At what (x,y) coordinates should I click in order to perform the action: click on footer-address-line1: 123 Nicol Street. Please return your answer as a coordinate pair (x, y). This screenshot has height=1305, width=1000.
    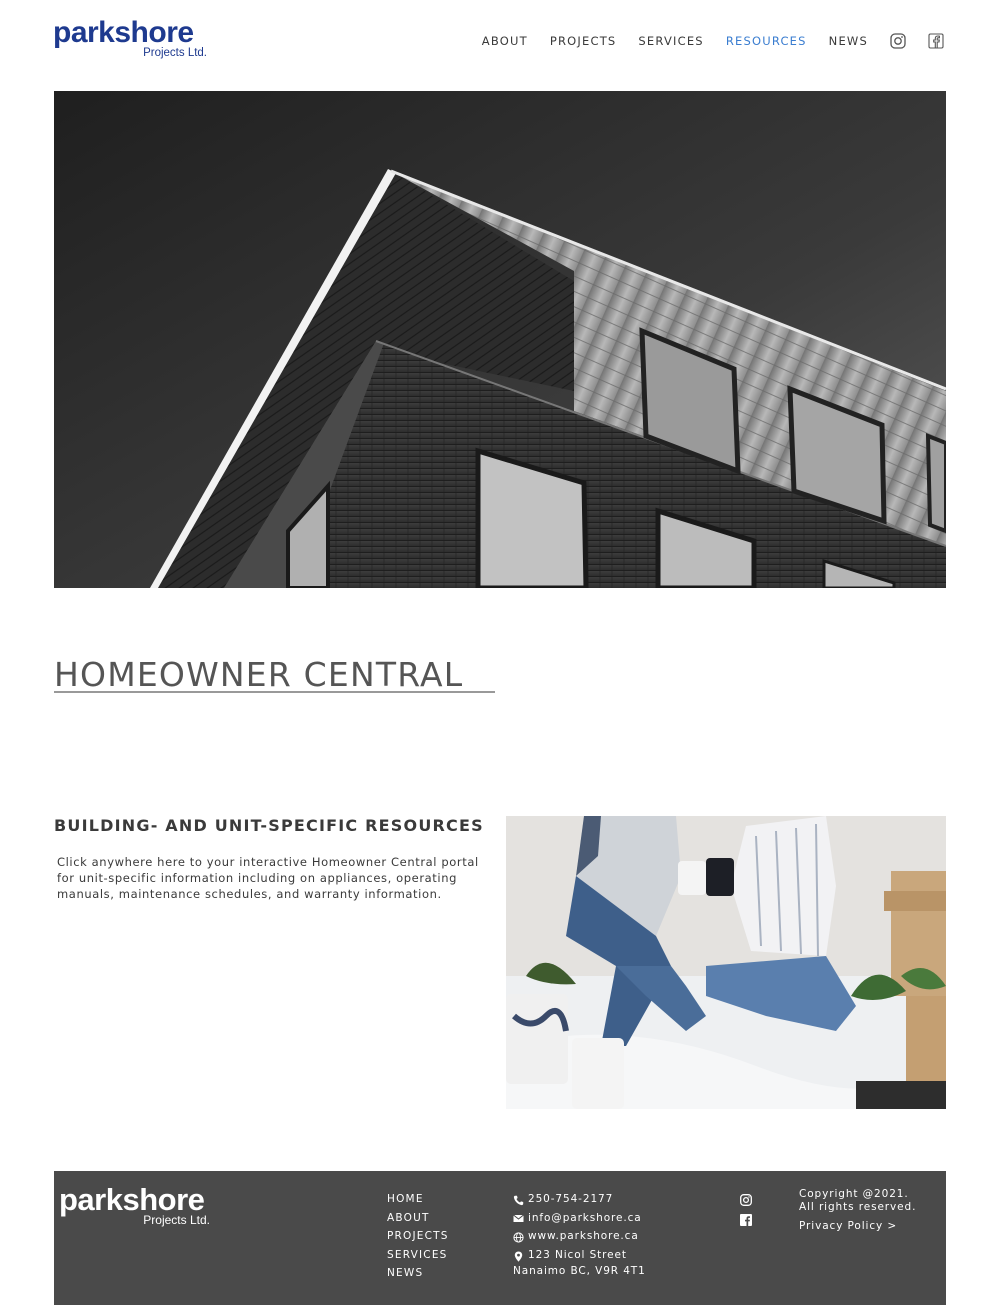
    Looking at the image, I should click on (577, 1254).